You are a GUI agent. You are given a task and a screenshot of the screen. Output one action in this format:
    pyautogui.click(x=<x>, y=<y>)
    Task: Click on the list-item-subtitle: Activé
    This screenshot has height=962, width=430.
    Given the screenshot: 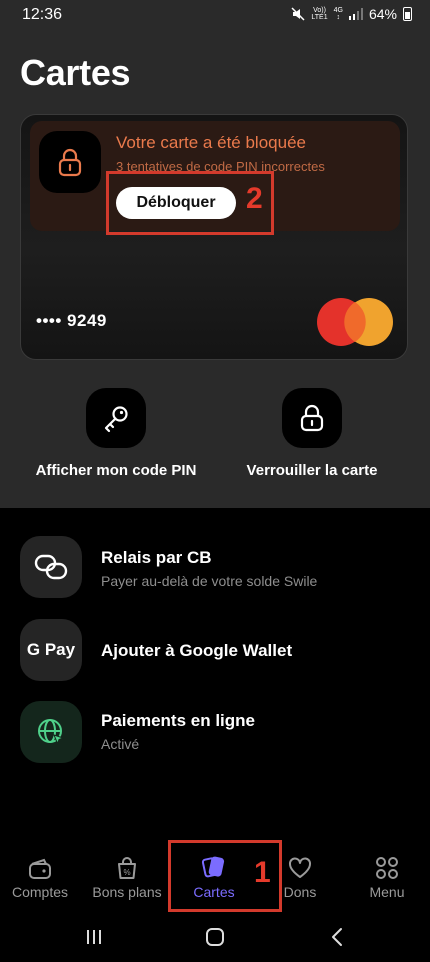 What is the action you would take?
    pyautogui.click(x=120, y=744)
    